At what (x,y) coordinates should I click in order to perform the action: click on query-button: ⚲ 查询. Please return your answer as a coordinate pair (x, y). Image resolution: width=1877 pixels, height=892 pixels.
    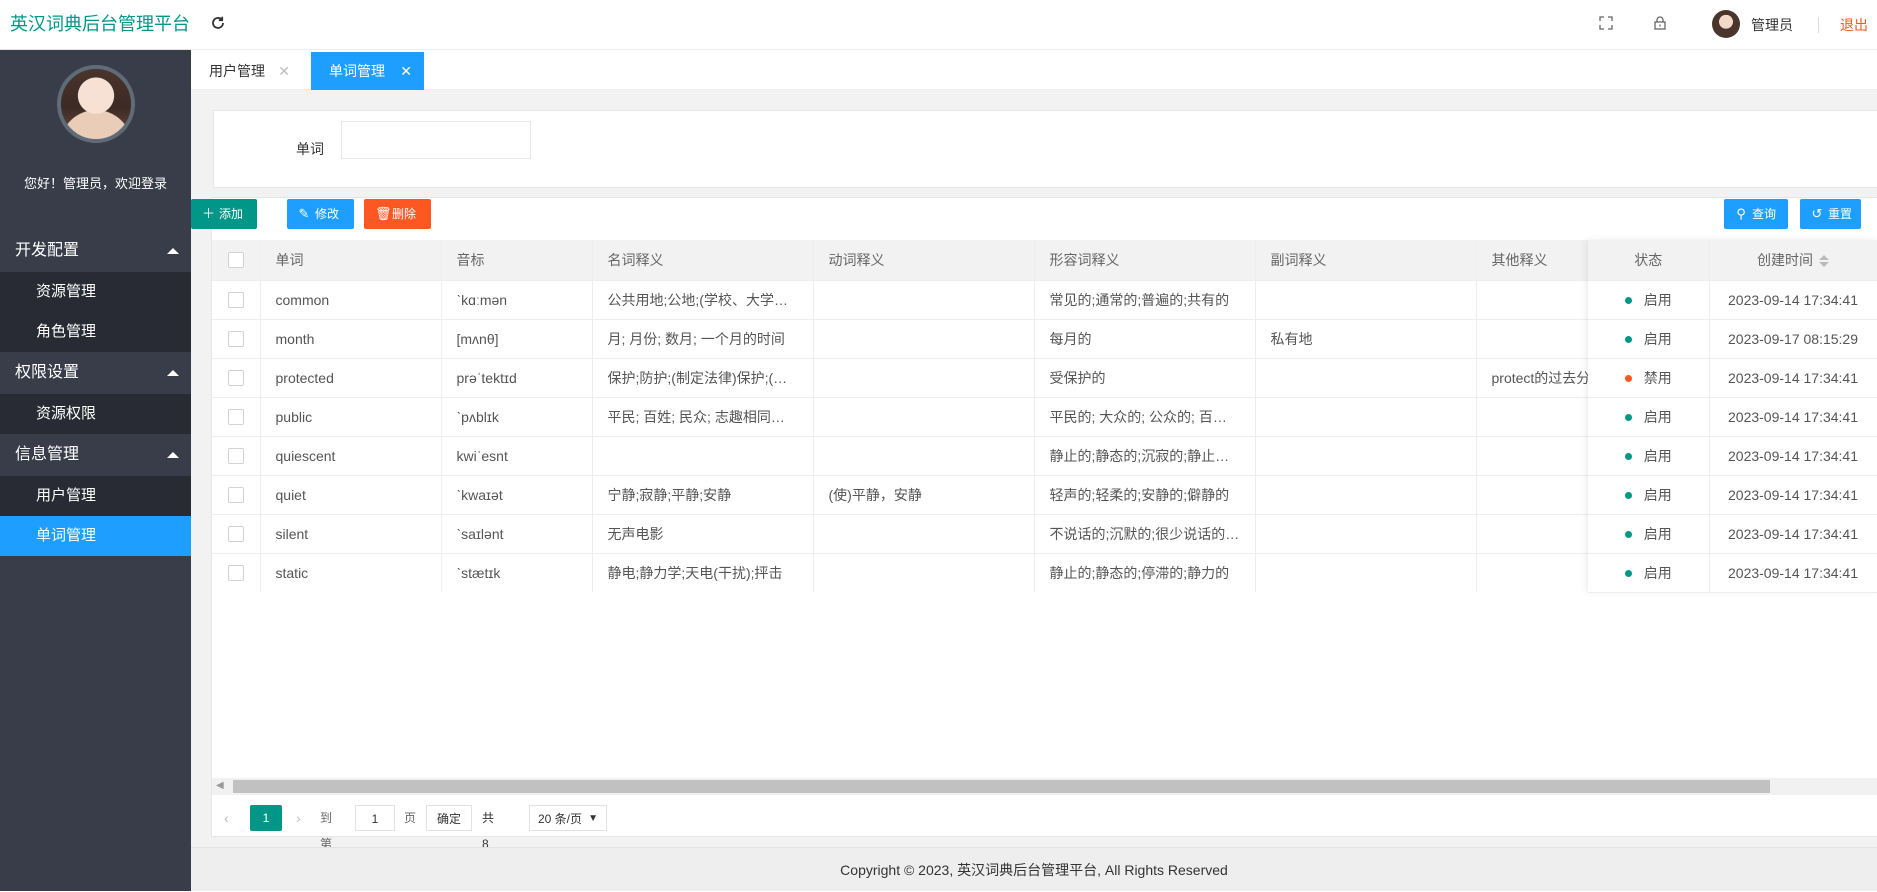
    Looking at the image, I should click on (1756, 214).